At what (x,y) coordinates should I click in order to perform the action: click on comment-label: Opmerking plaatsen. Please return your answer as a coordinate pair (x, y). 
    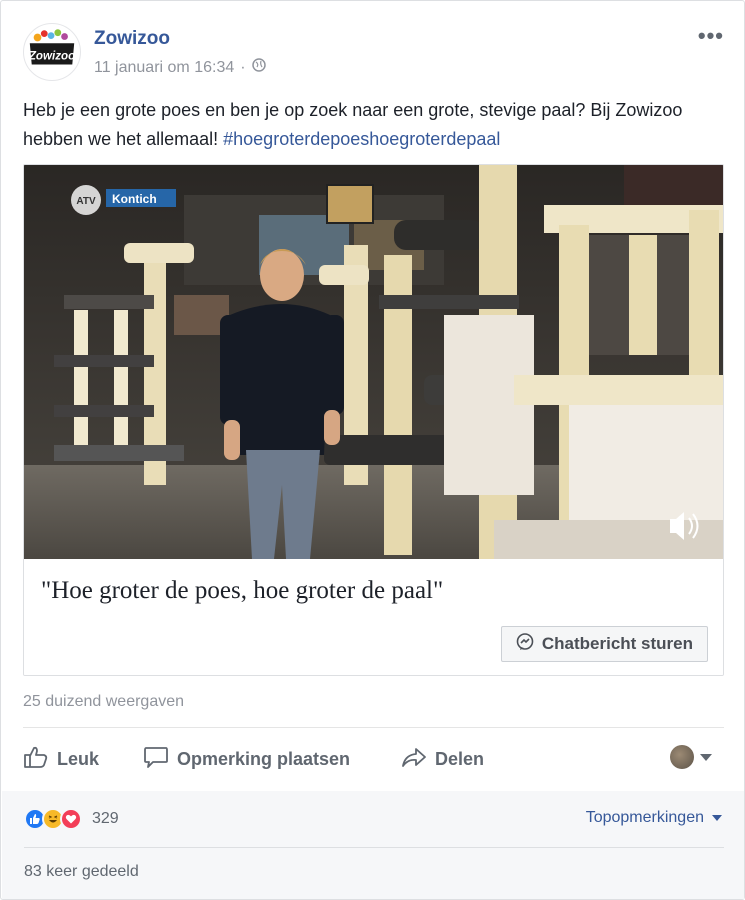
    Looking at the image, I should click on (264, 758).